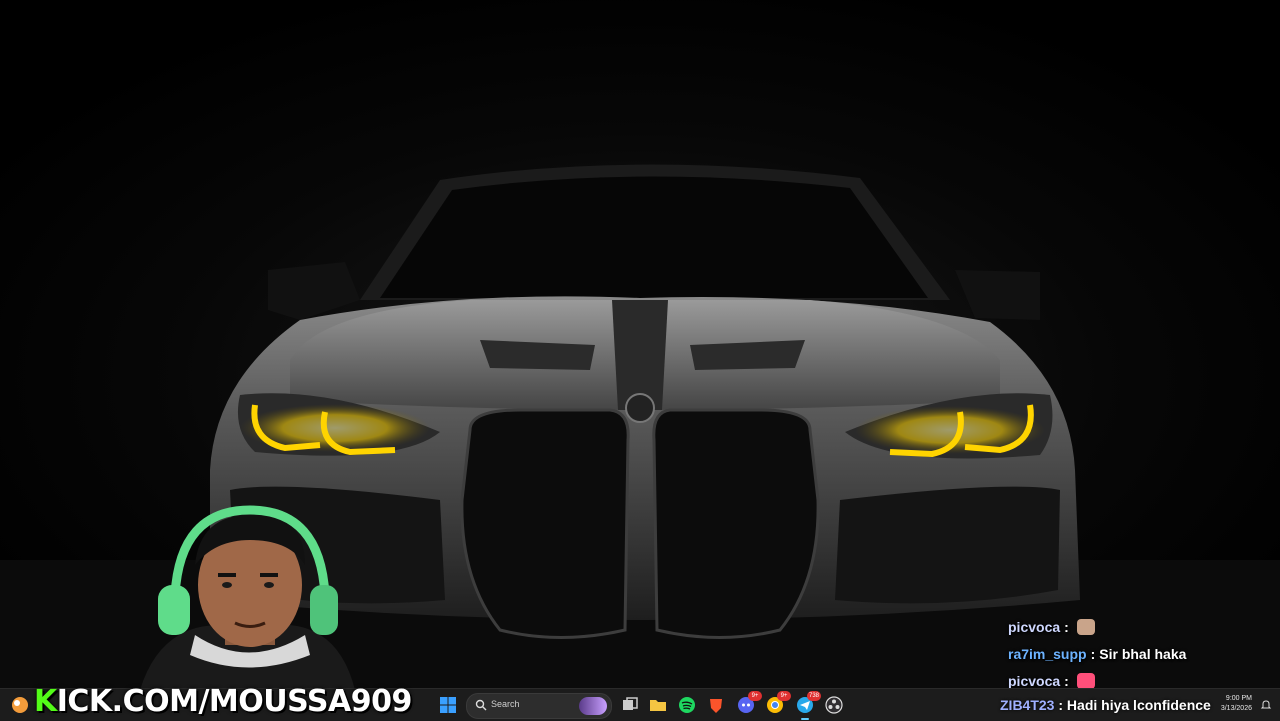 Image resolution: width=1280 pixels, height=721 pixels. I want to click on chat-text: Hadi hiya lconfidence, so click(1138, 705).